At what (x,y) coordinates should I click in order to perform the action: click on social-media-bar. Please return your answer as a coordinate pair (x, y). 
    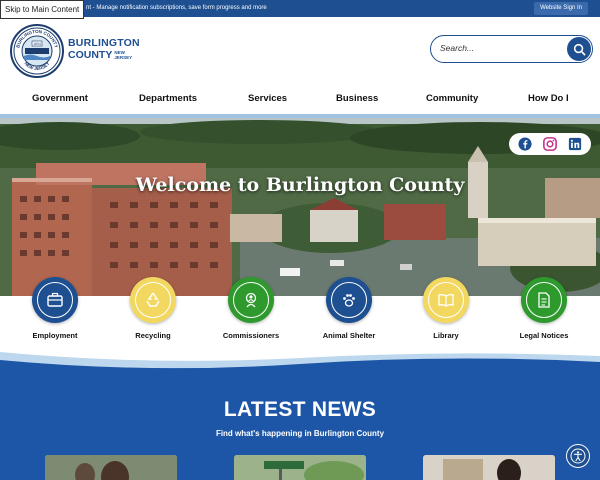
    Looking at the image, I should click on (550, 144).